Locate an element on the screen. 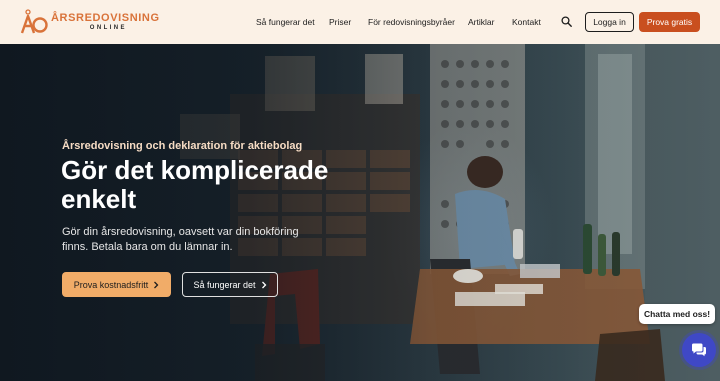  chat-prompt-bubble: Chatta med oss! is located at coordinates (677, 314).